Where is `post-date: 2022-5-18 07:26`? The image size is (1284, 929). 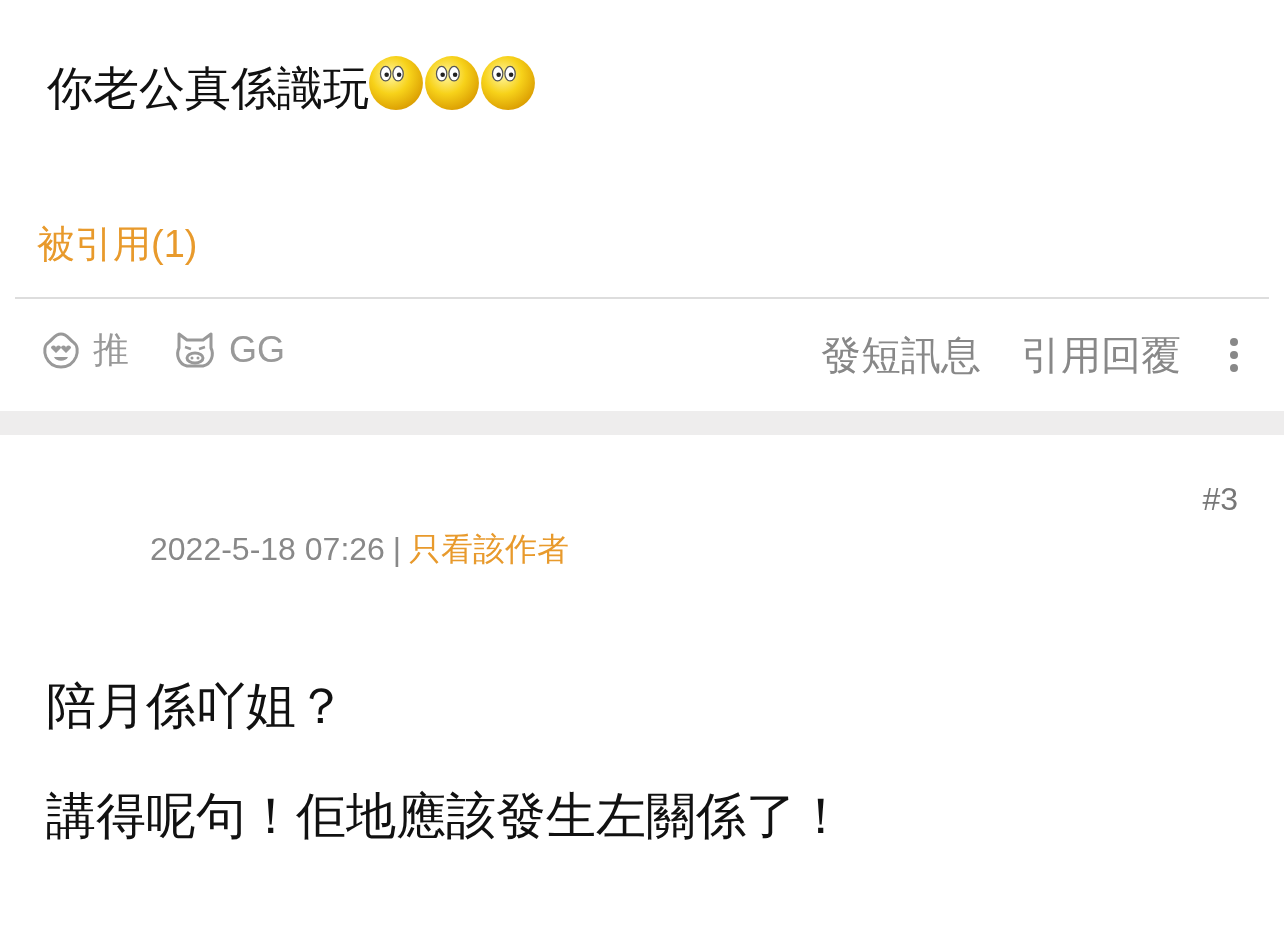 post-date: 2022-5-18 07:26 is located at coordinates (267, 549).